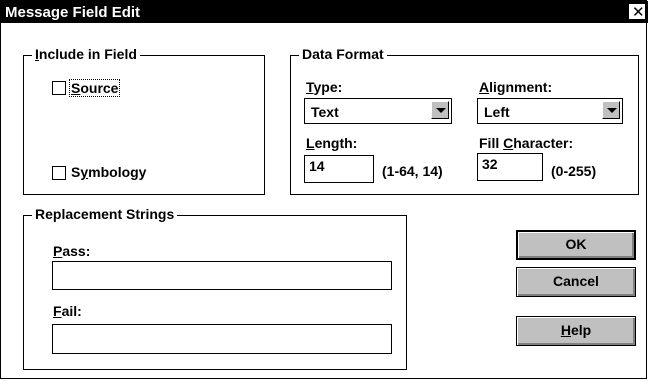 The width and height of the screenshot is (649, 381). What do you see at coordinates (86, 54) in the screenshot?
I see `include-in-field-label: Include in Field` at bounding box center [86, 54].